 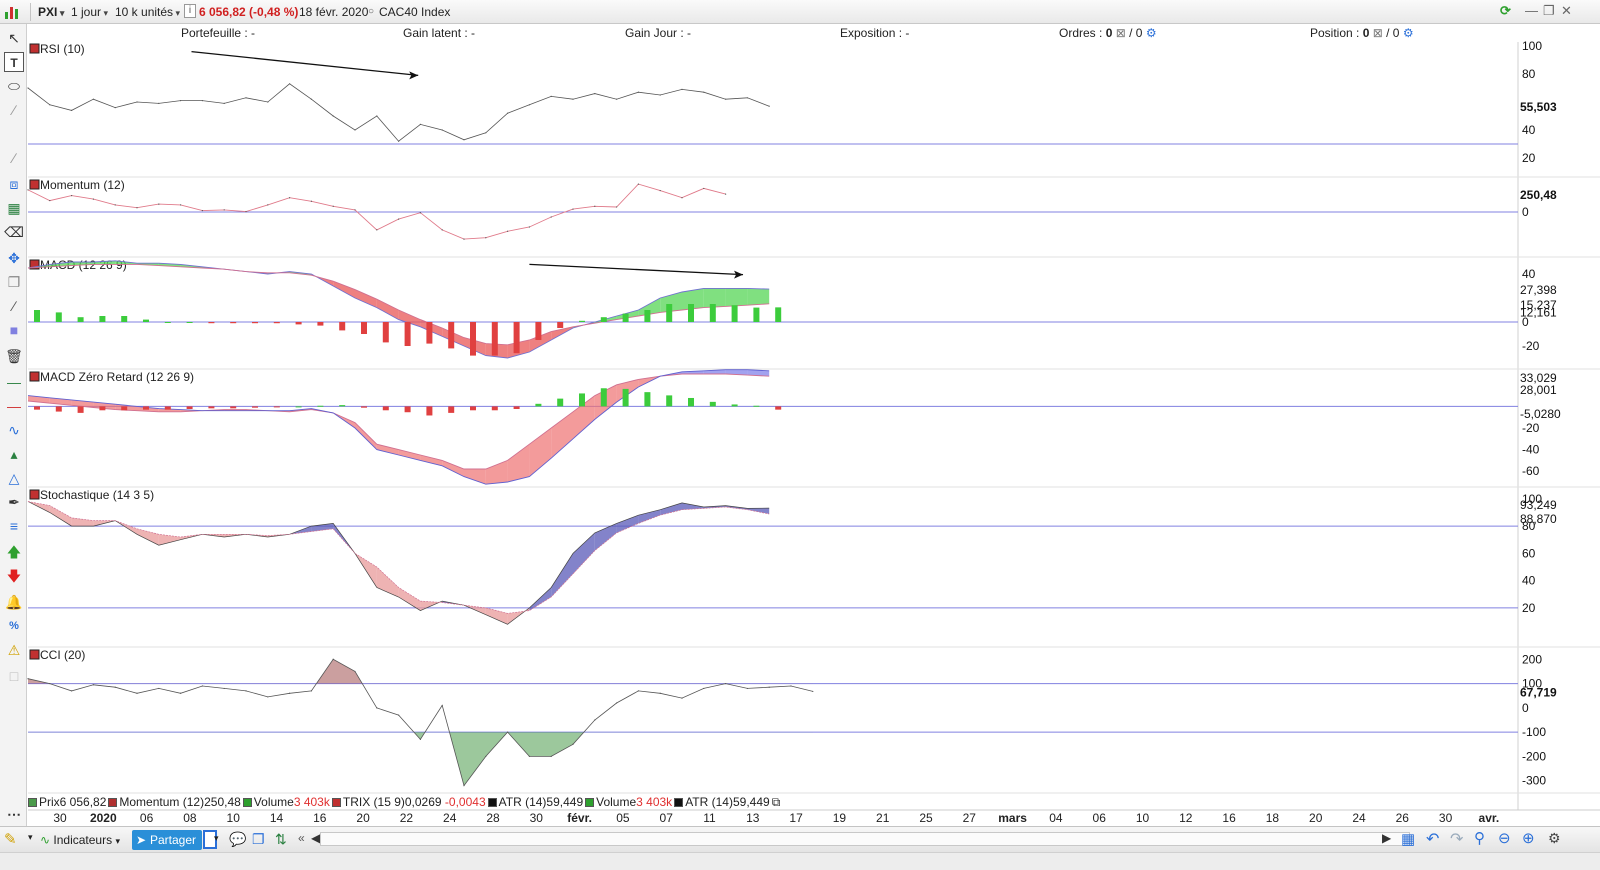 I want to click on calendar-icon: ▦, so click(x=1408, y=839).